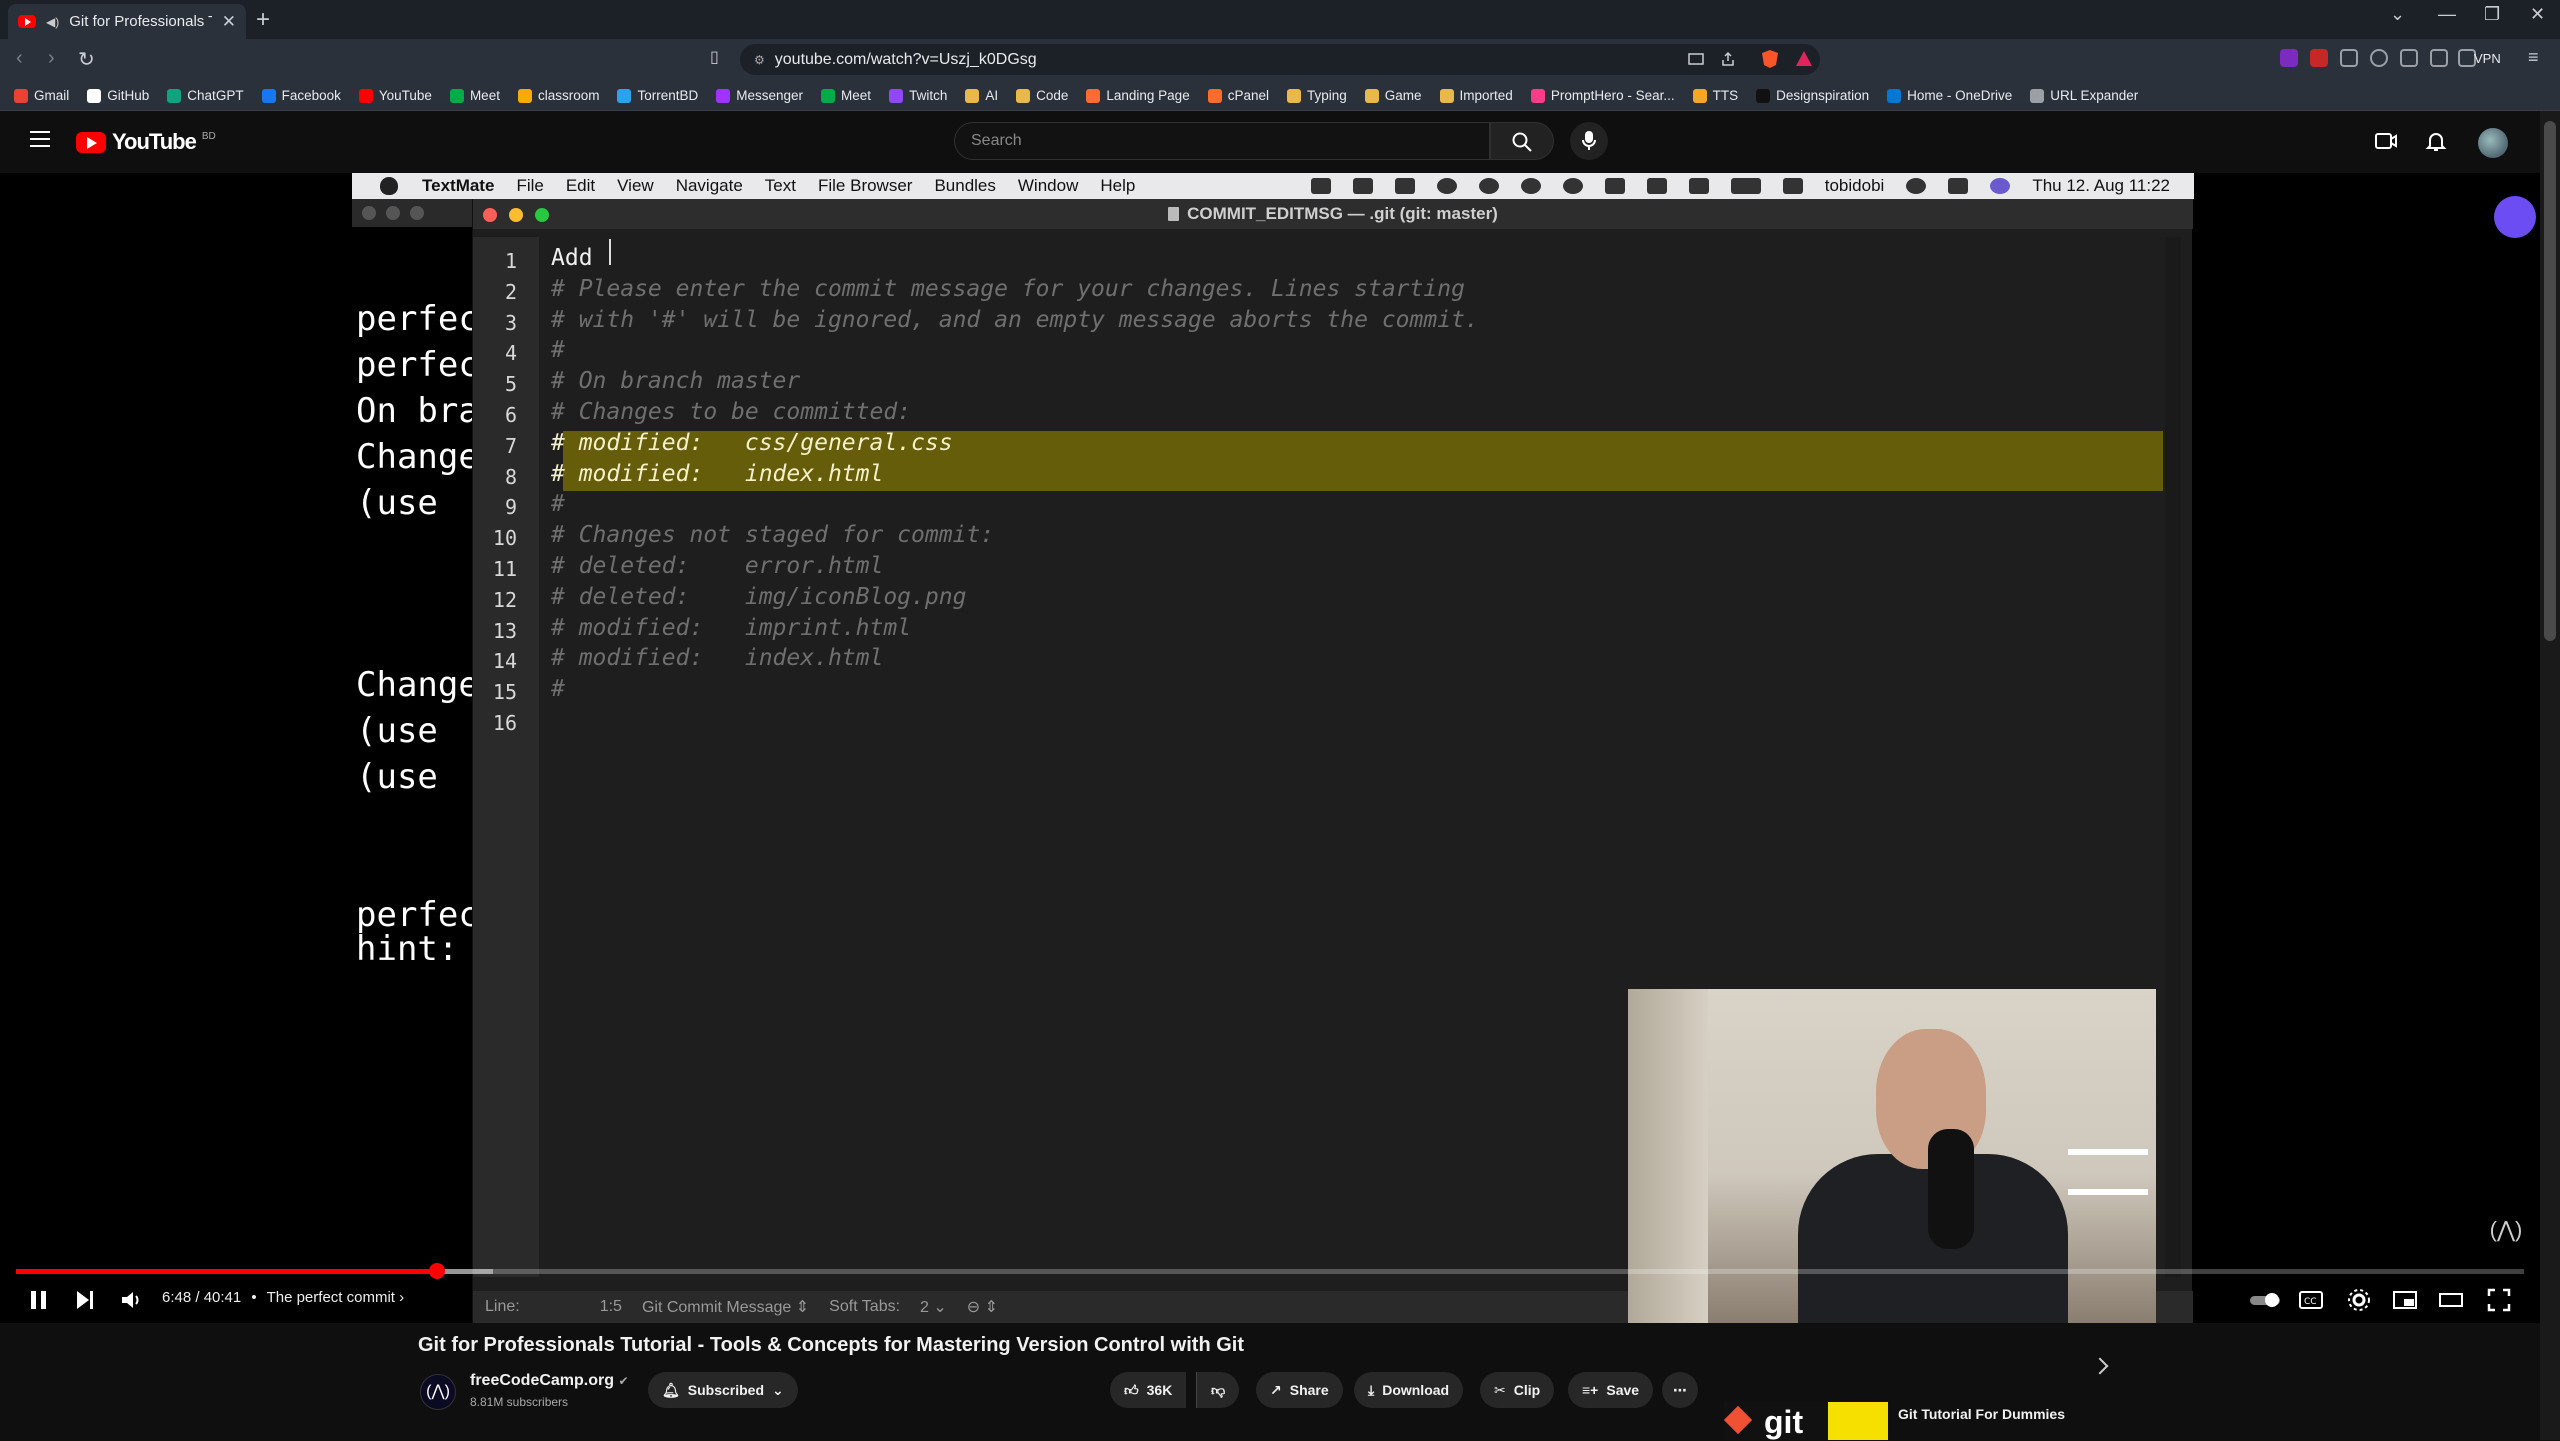 The width and height of the screenshot is (2560, 1441). Describe the element at coordinates (1981, 1414) in the screenshot. I see `related-video-title: Git Tutorial For Dummies` at that location.